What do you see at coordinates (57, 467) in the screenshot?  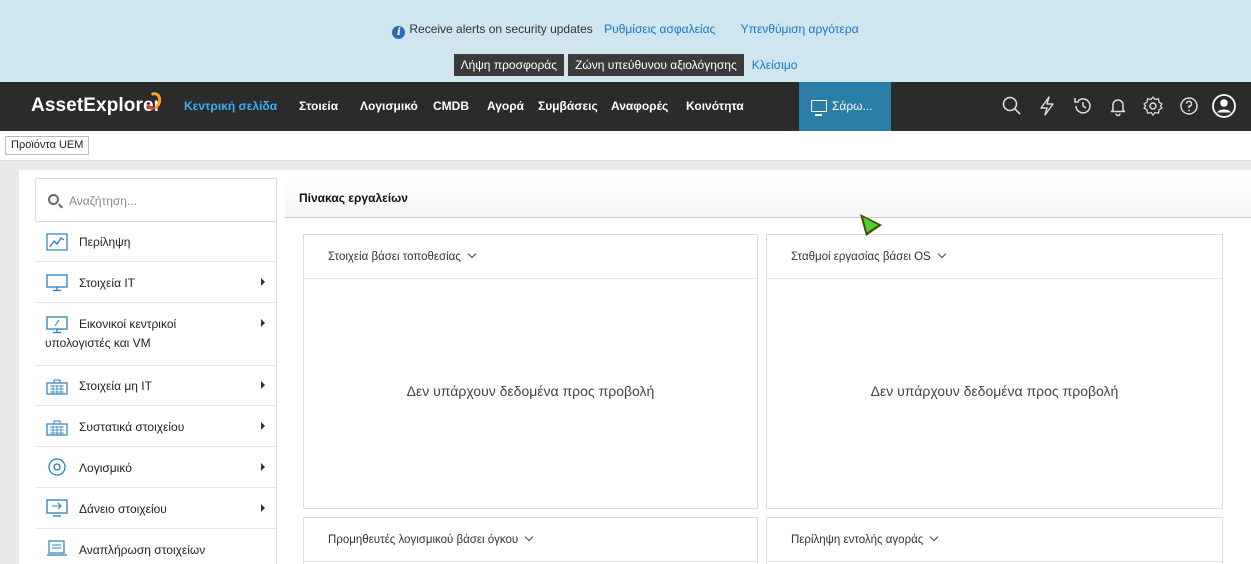 I see `disc-icon` at bounding box center [57, 467].